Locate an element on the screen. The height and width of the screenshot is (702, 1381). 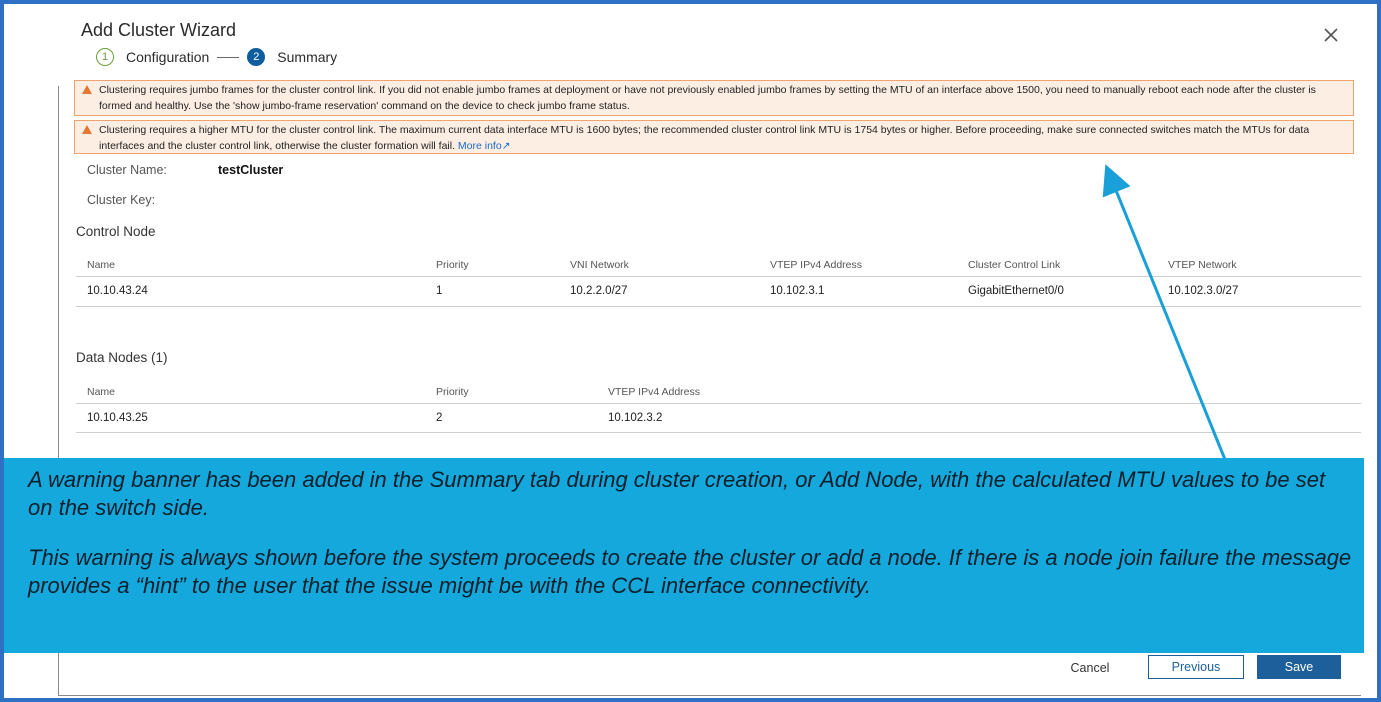
table-cell: GigabitEthernet0/0 is located at coordinates (1016, 291).